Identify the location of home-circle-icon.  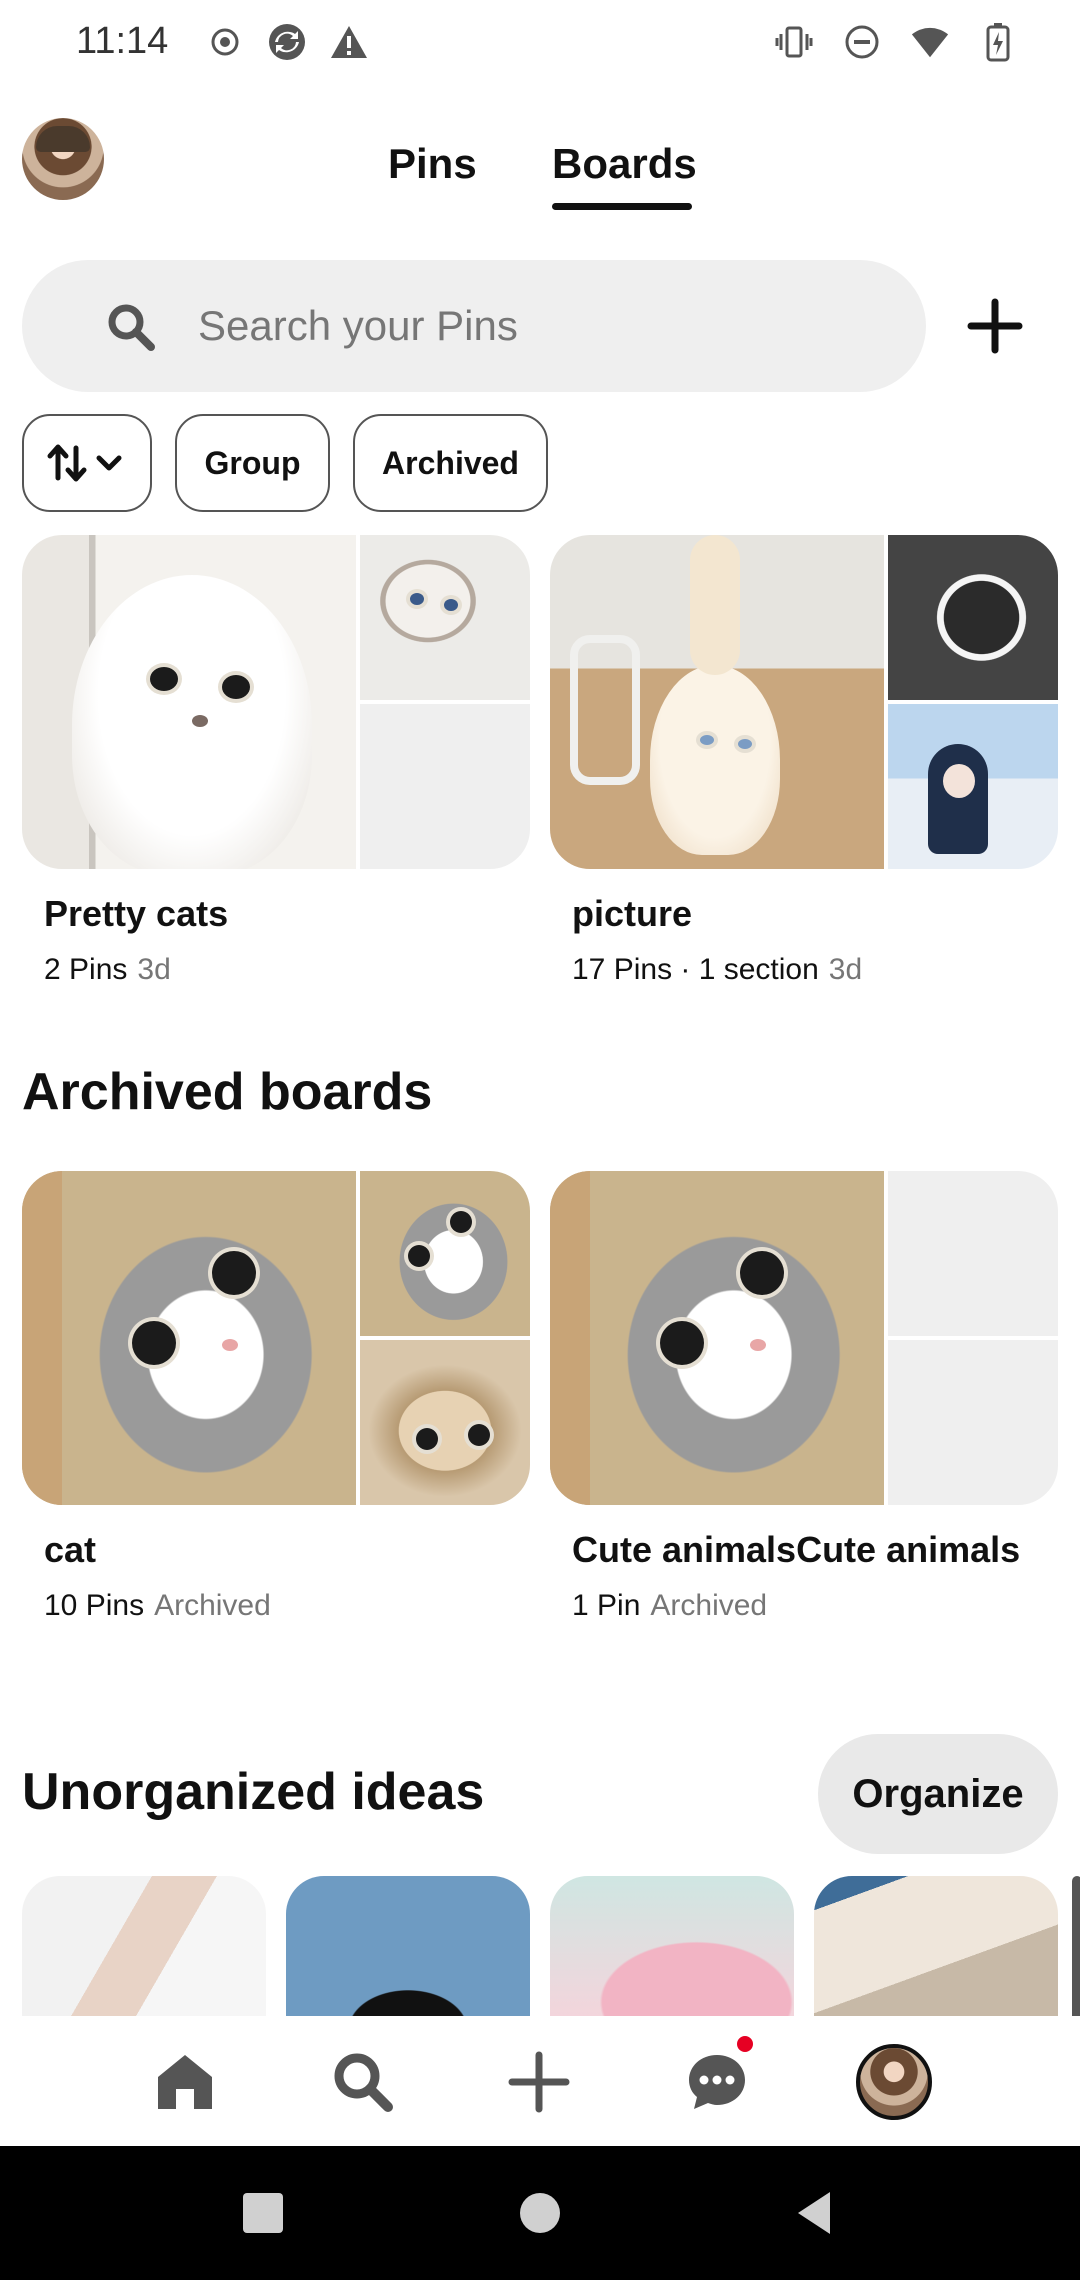
(540, 2213).